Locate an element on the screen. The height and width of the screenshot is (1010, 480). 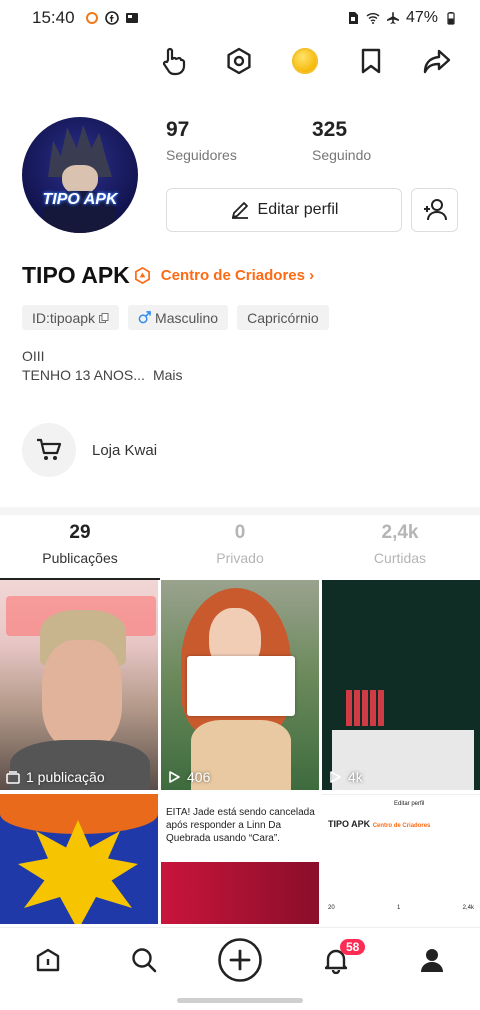
add-user-icon is located at coordinates (435, 210).